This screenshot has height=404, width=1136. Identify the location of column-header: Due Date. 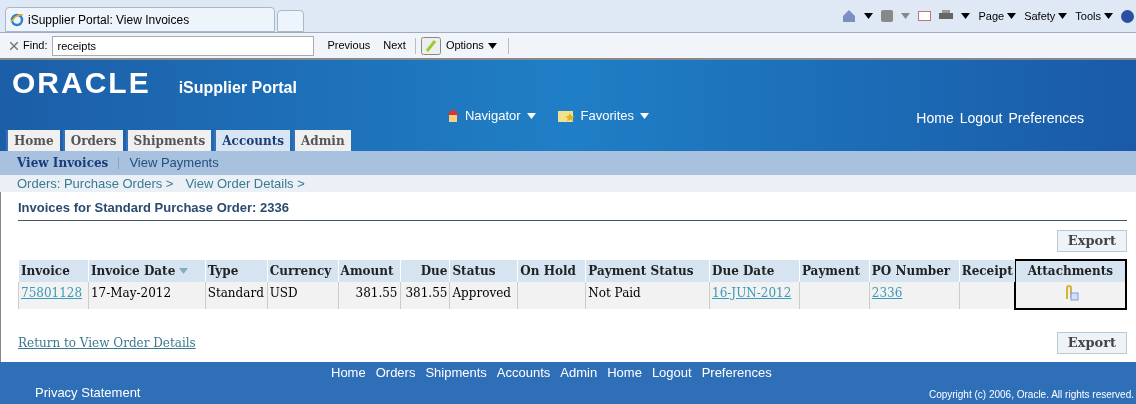
(754, 270).